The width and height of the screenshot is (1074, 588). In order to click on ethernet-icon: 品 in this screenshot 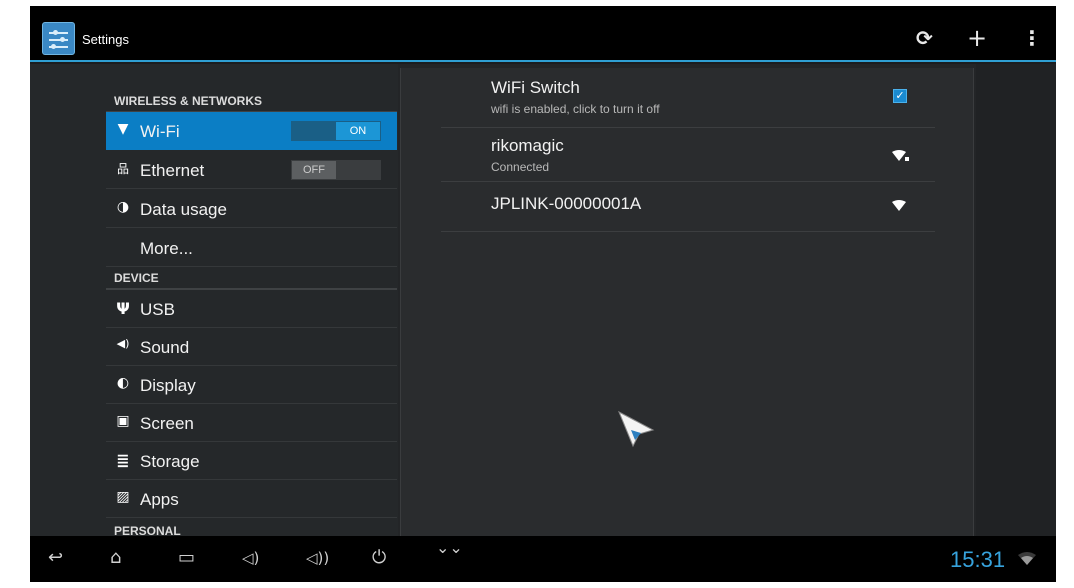, I will do `click(122, 169)`.